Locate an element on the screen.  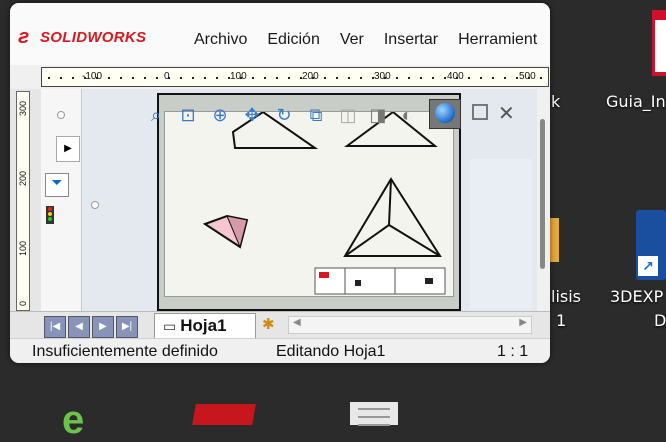
add-sheet-icon: ✱ is located at coordinates (271, 324).